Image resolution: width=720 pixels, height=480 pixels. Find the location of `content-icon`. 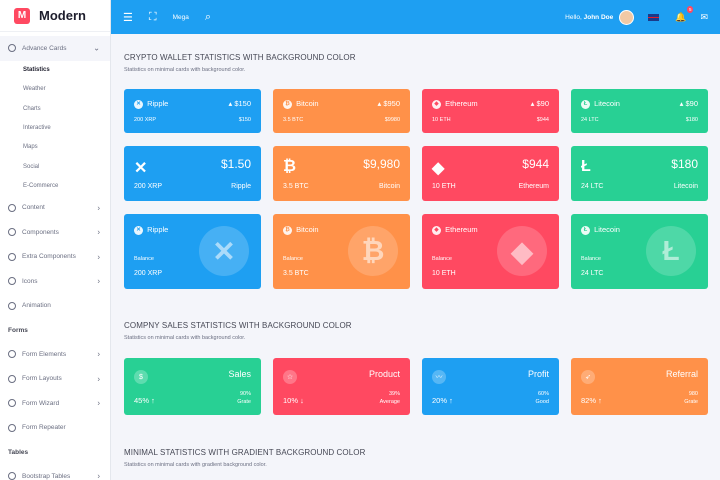

content-icon is located at coordinates (12, 207).